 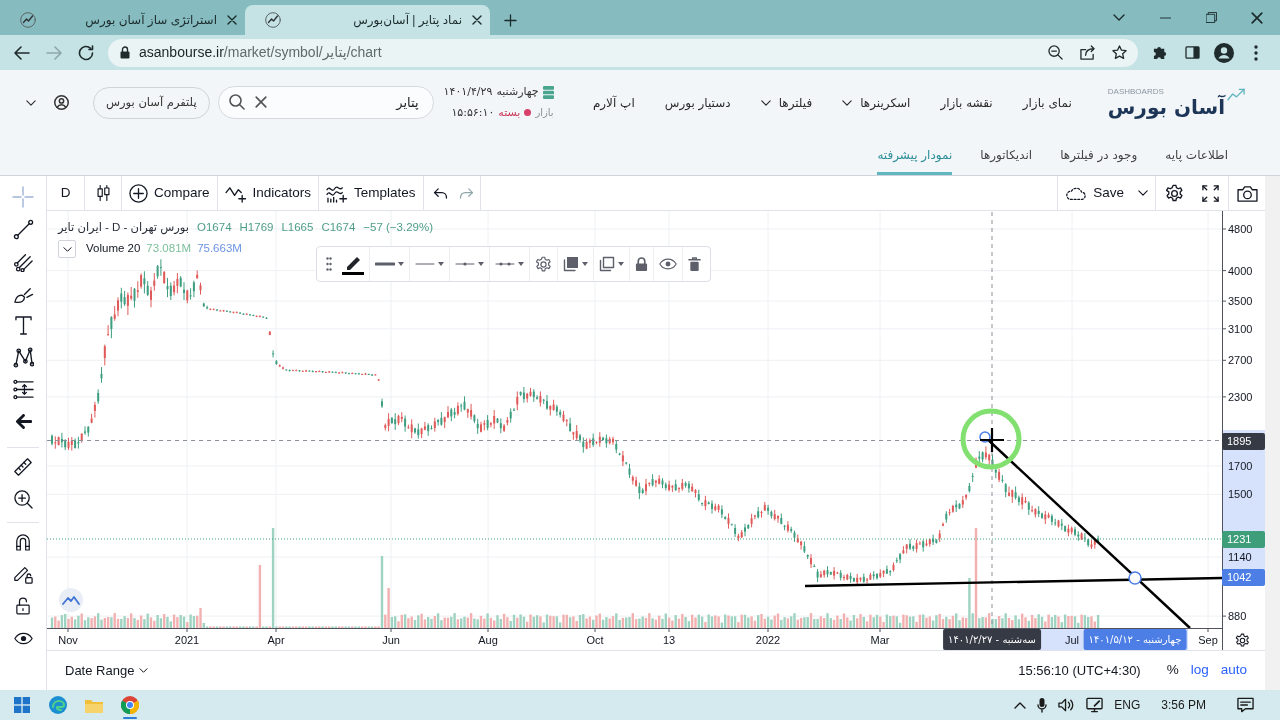 I want to click on save-button: Save, so click(x=1106, y=193).